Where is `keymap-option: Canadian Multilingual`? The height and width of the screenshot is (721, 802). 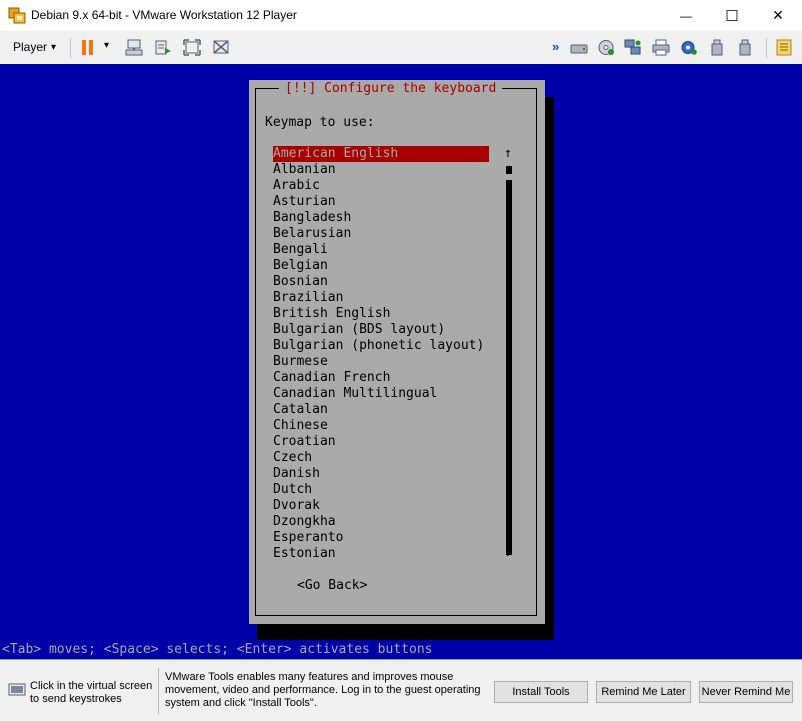 keymap-option: Canadian Multilingual is located at coordinates (381, 394).